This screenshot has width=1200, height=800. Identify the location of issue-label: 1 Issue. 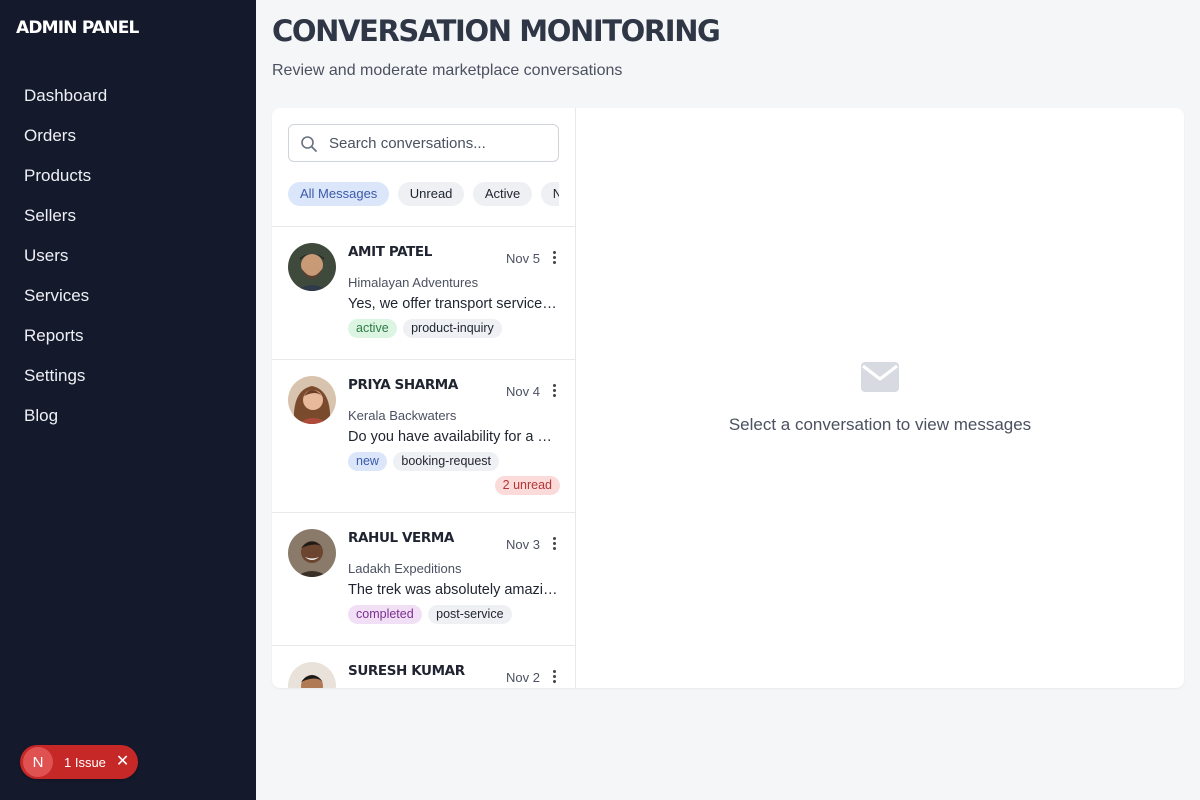
(85, 762).